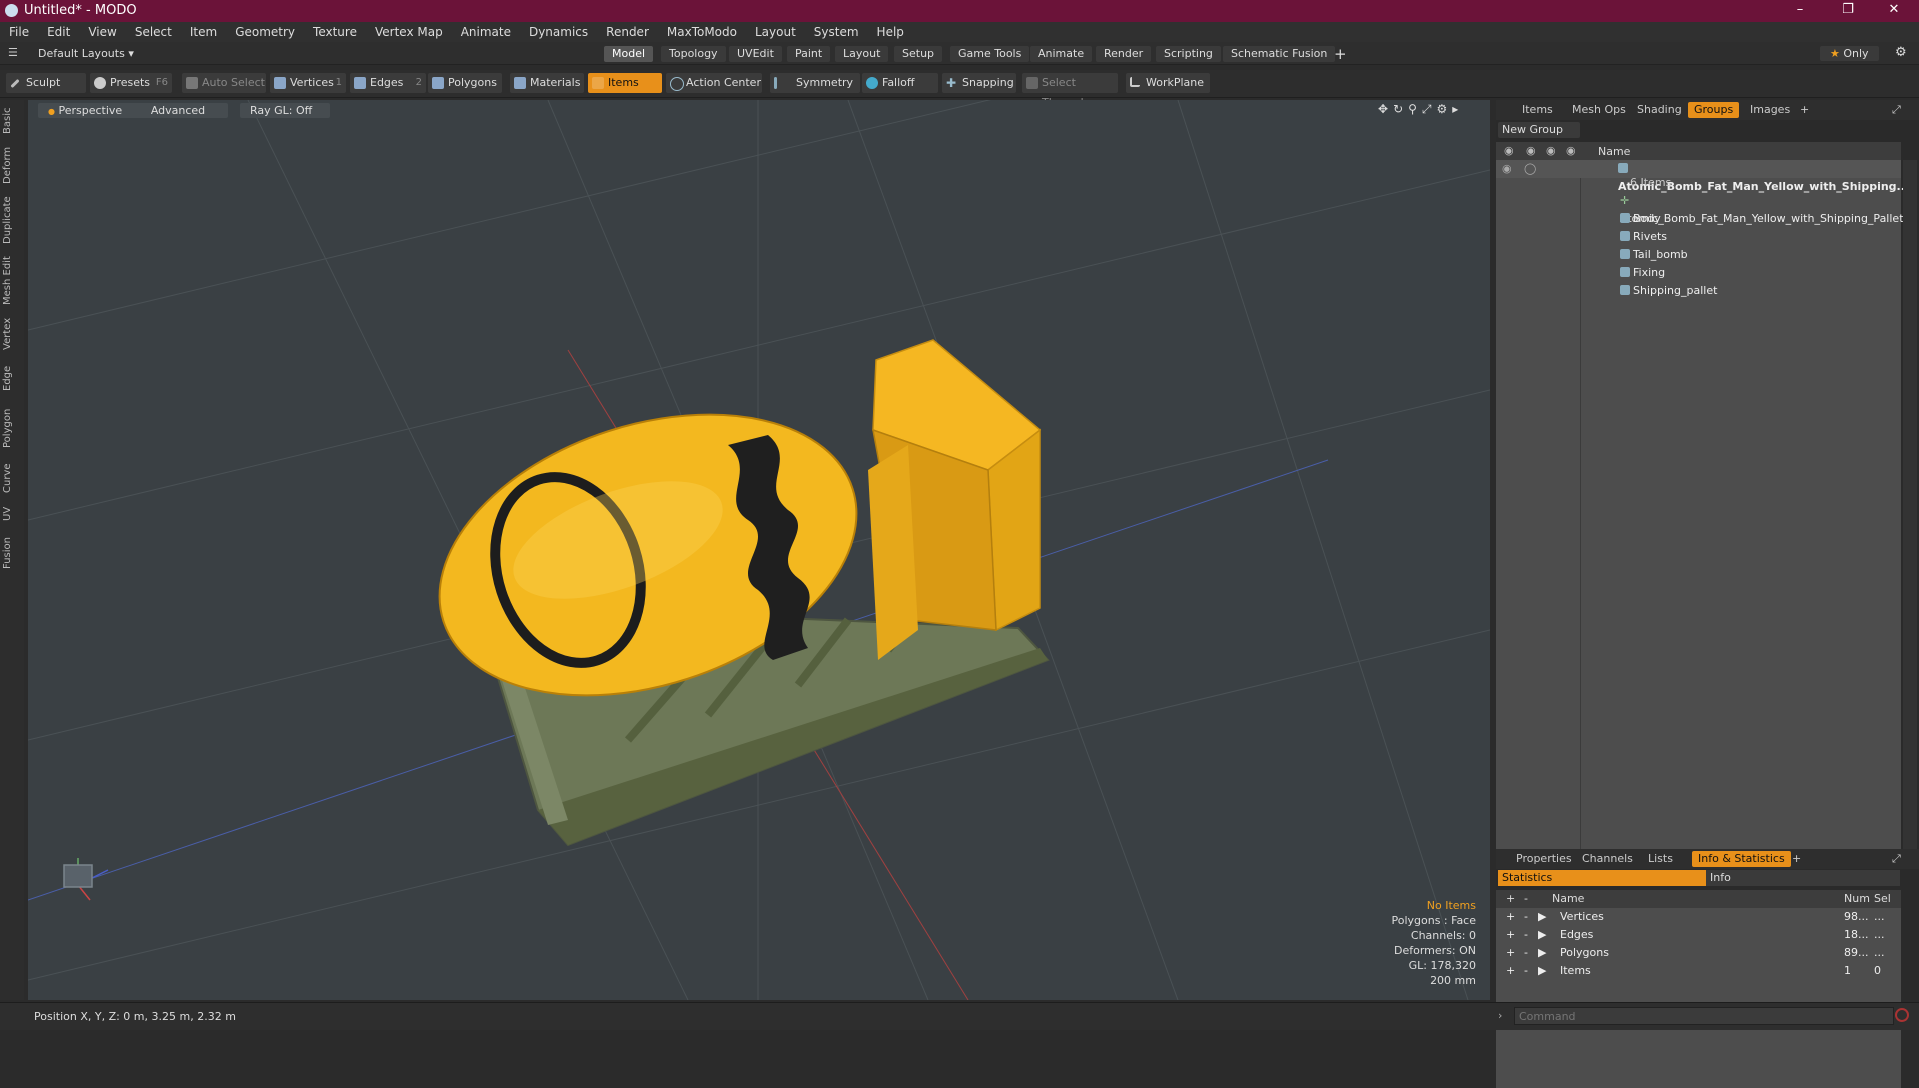  Describe the element at coordinates (12, 378) in the screenshot. I see `tab-edge: Edge` at that location.